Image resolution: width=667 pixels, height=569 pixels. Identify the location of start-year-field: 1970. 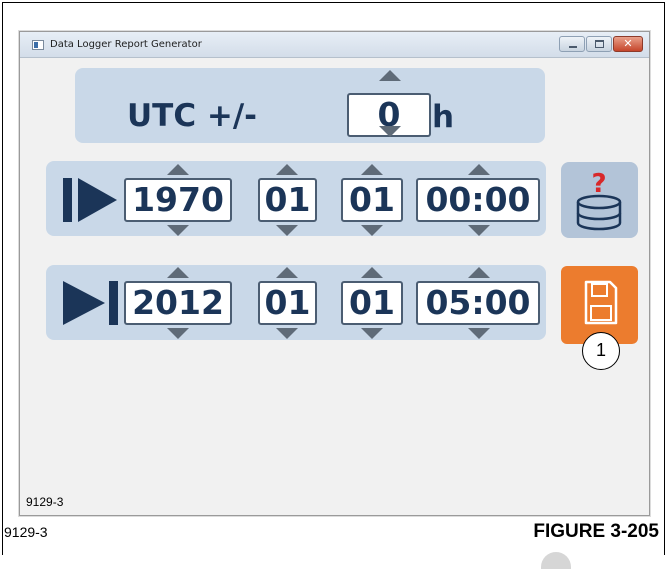
(178, 200).